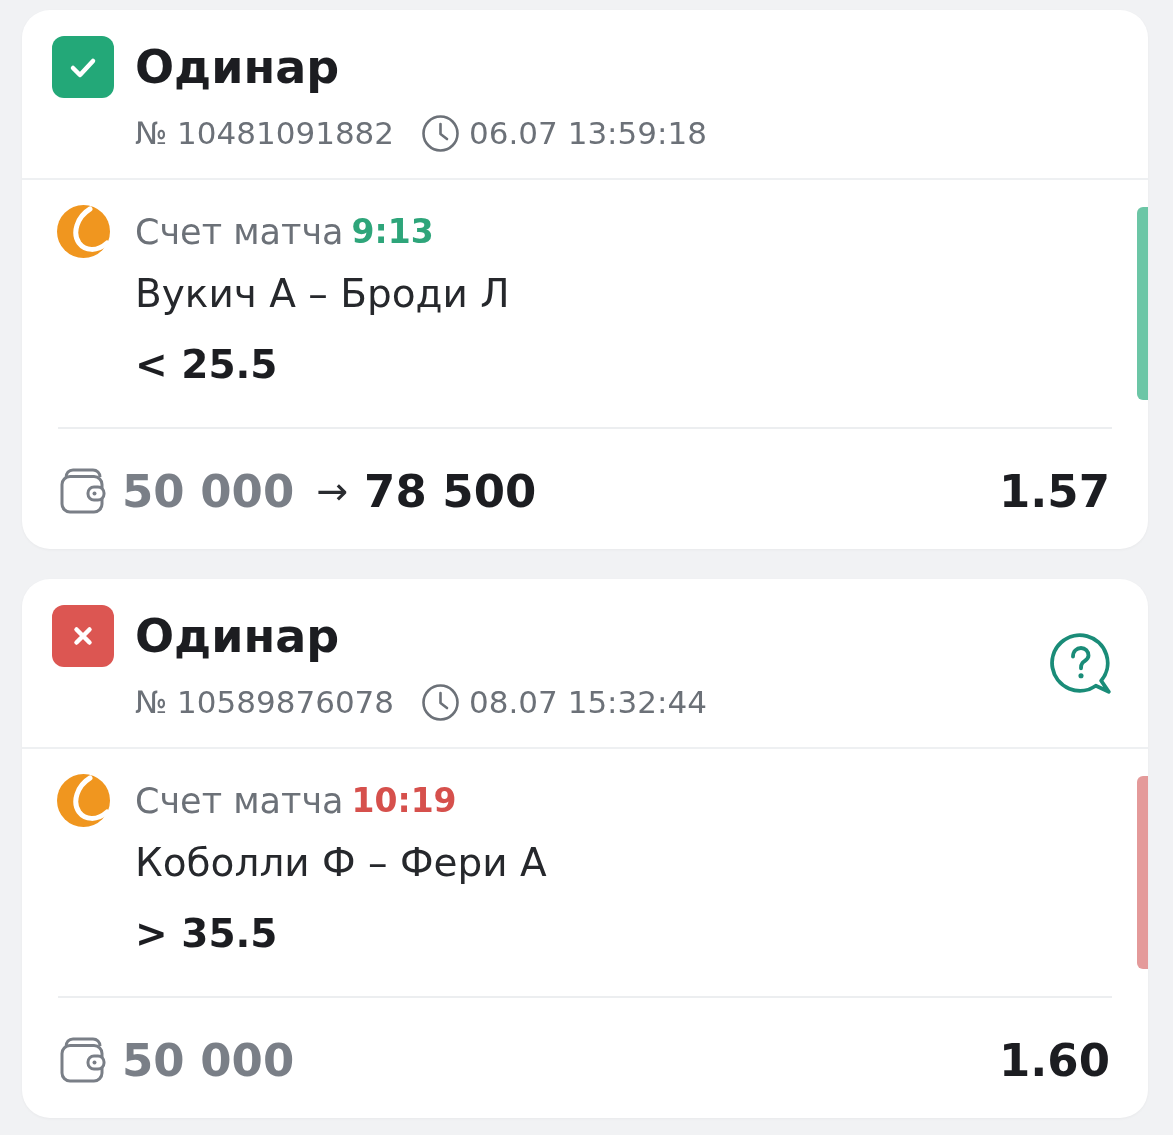  Describe the element at coordinates (83, 636) in the screenshot. I see `cross-icon` at that location.